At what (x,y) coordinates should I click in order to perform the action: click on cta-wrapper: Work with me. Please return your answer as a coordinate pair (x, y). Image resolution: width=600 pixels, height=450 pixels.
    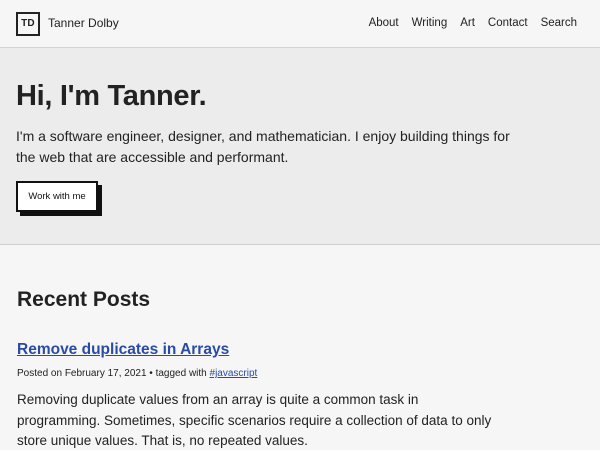
    Looking at the image, I should click on (59, 198).